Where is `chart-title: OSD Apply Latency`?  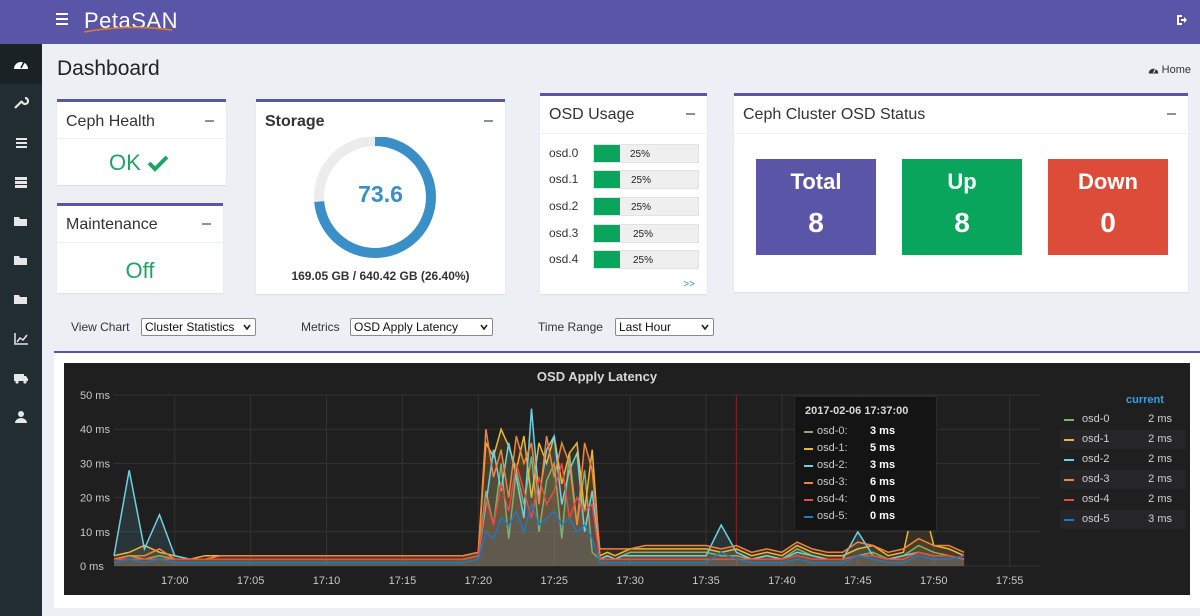
chart-title: OSD Apply Latency is located at coordinates (597, 376).